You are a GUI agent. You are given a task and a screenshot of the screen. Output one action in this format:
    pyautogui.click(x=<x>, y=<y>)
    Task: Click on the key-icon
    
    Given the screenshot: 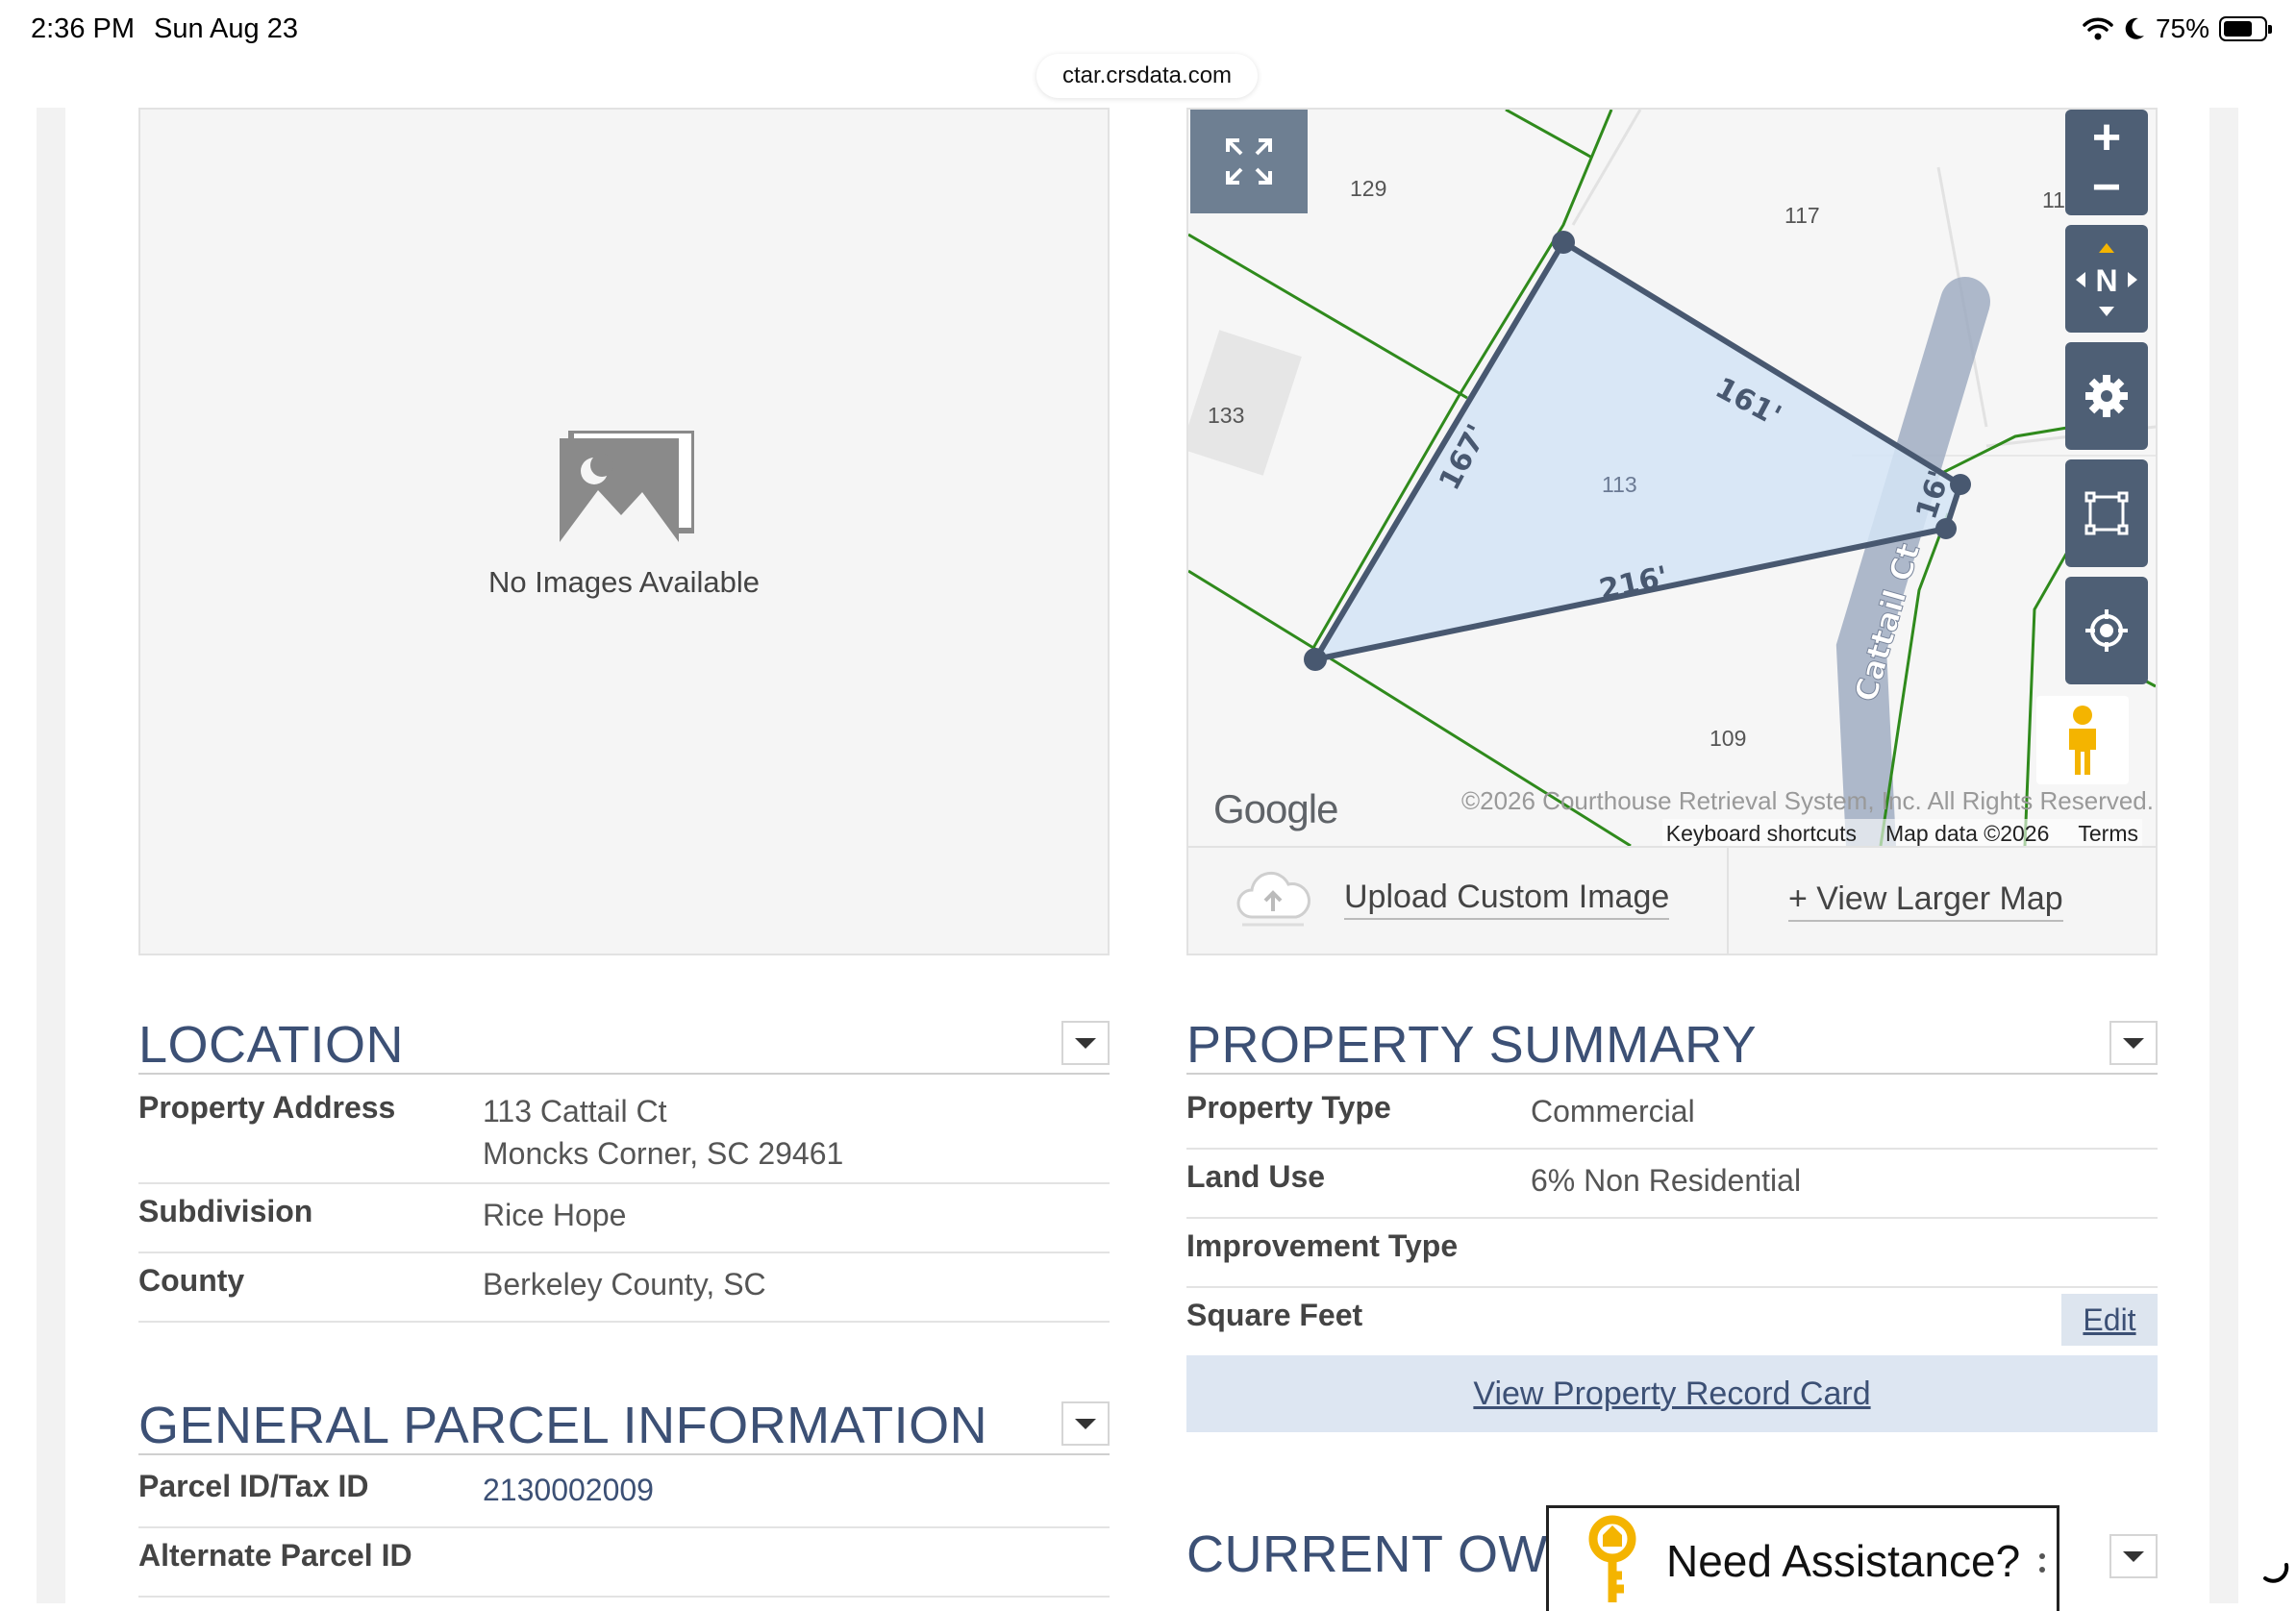 What is the action you would take?
    pyautogui.click(x=1612, y=1558)
    